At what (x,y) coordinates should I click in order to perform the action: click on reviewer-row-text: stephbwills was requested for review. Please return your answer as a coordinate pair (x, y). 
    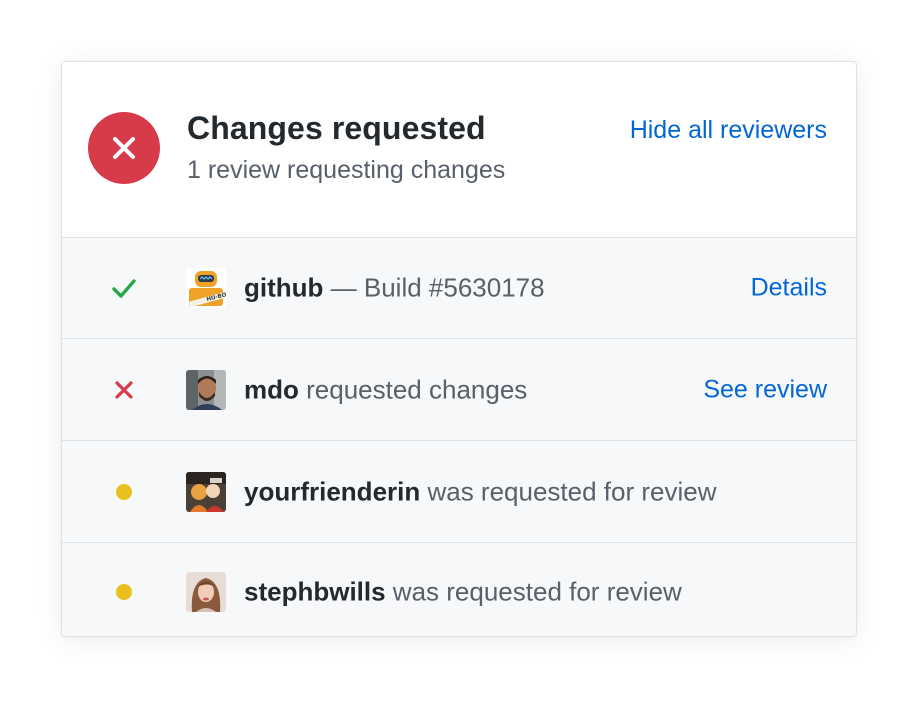
    Looking at the image, I should click on (463, 591).